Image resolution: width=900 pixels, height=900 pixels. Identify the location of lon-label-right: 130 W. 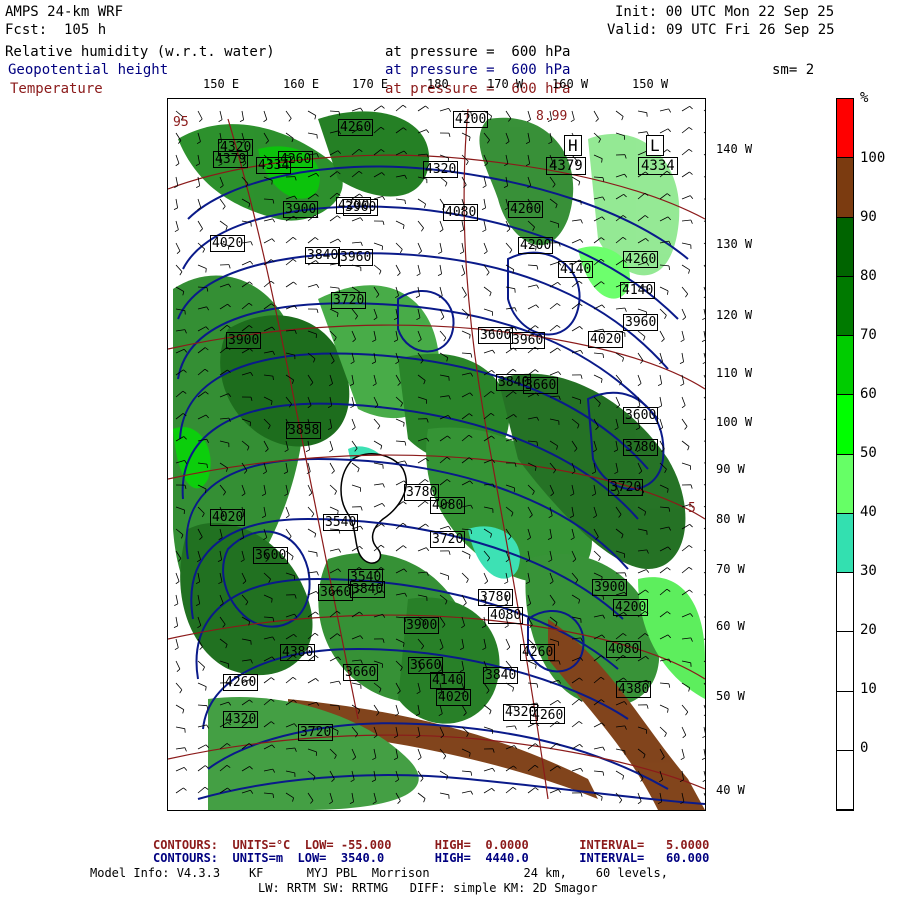
(734, 244).